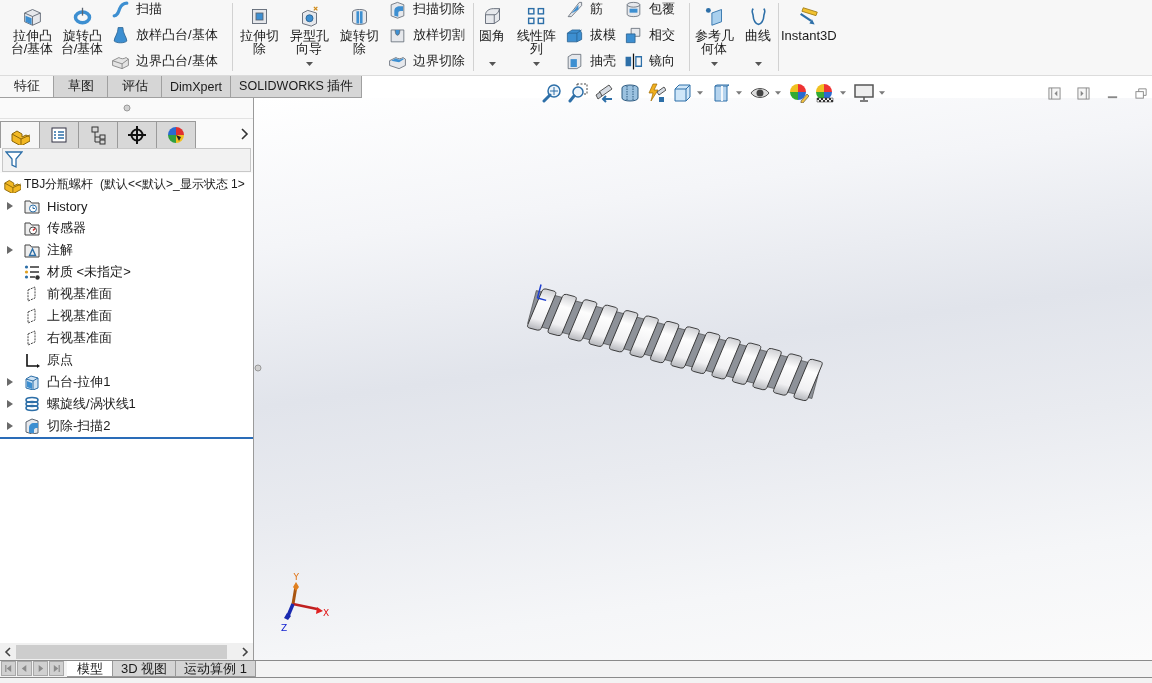  I want to click on ribbon-button: 边界凸台/基体, so click(164, 61).